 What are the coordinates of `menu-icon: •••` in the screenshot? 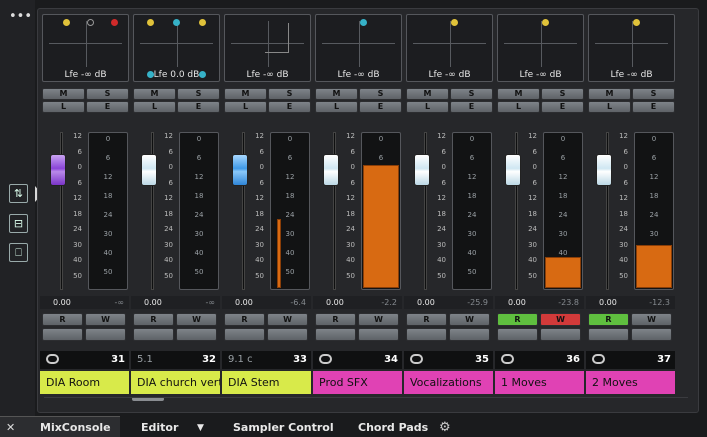 It's located at (20, 16).